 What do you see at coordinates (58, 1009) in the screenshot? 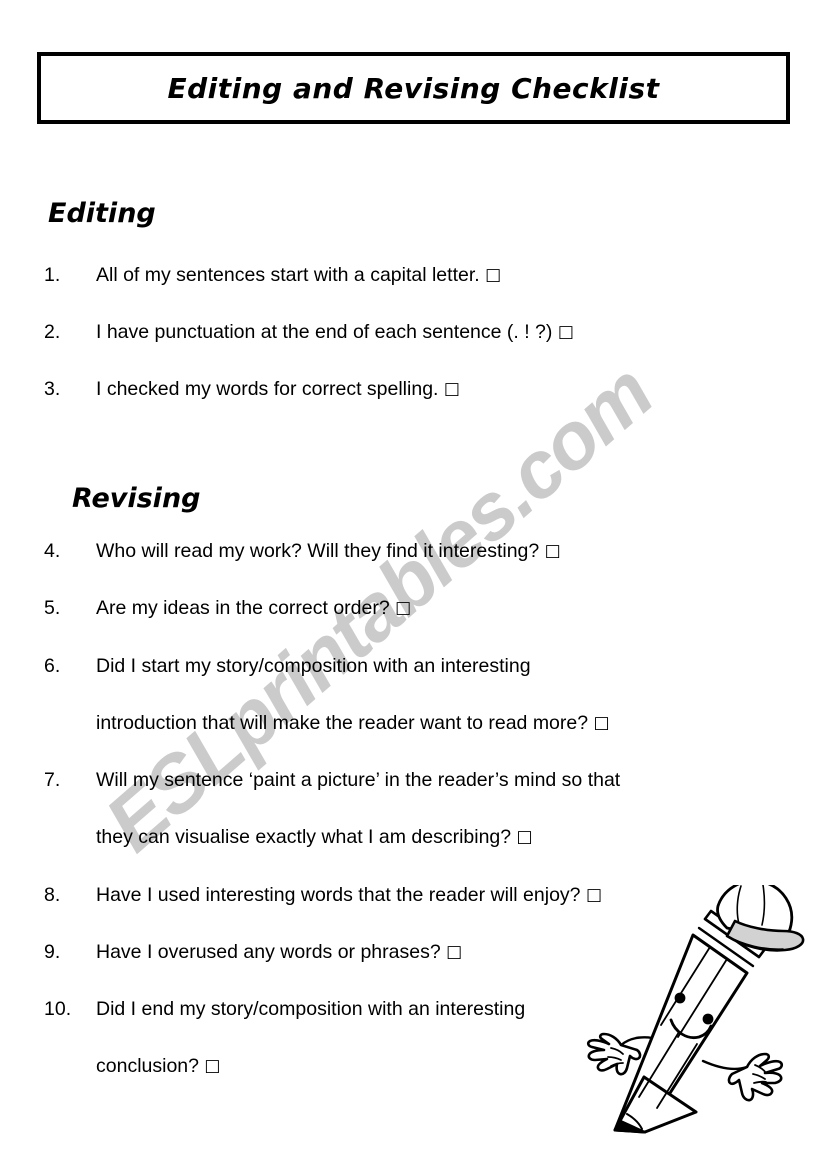
I see `item-number: 10.` at bounding box center [58, 1009].